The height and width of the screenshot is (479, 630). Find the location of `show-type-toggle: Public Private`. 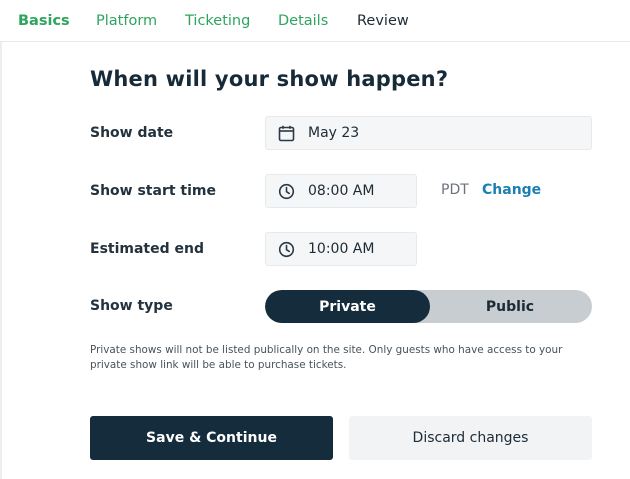

show-type-toggle: Public Private is located at coordinates (428, 306).